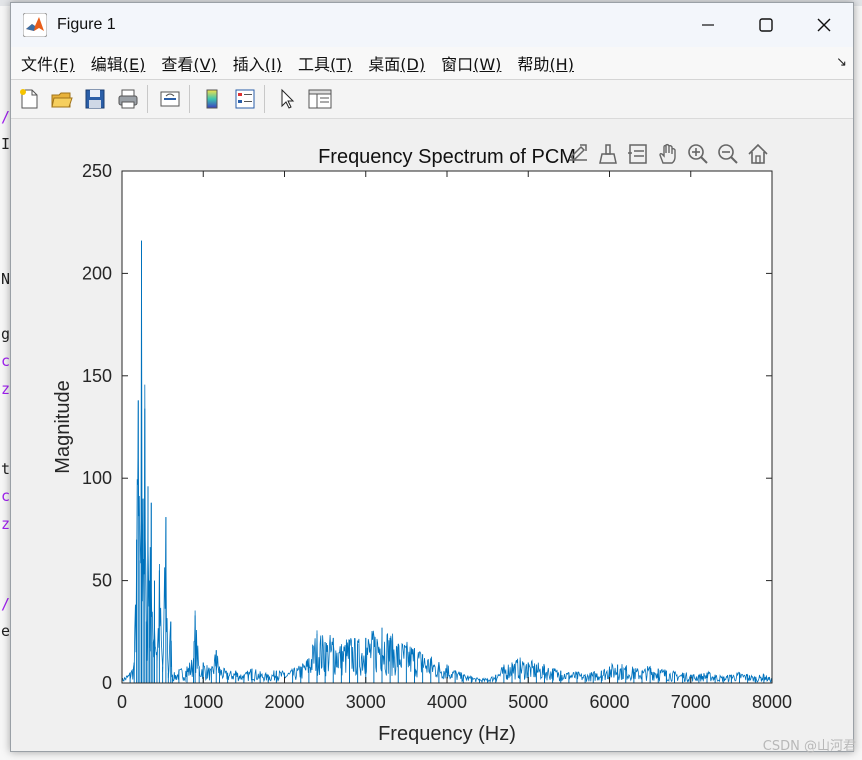 This screenshot has width=862, height=760. I want to click on menu-edit: 编辑(E), so click(118, 63).